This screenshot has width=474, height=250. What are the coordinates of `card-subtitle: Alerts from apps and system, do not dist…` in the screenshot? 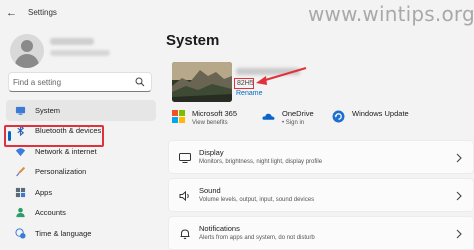 It's located at (257, 238).